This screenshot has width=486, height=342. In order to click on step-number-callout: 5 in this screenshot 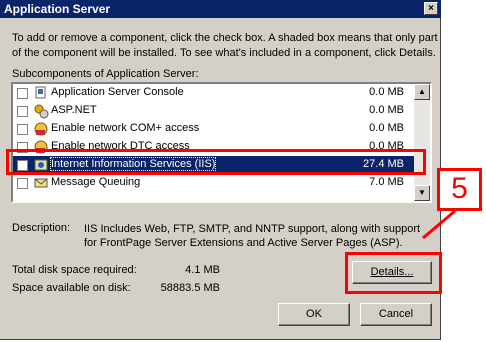, I will do `click(459, 189)`.